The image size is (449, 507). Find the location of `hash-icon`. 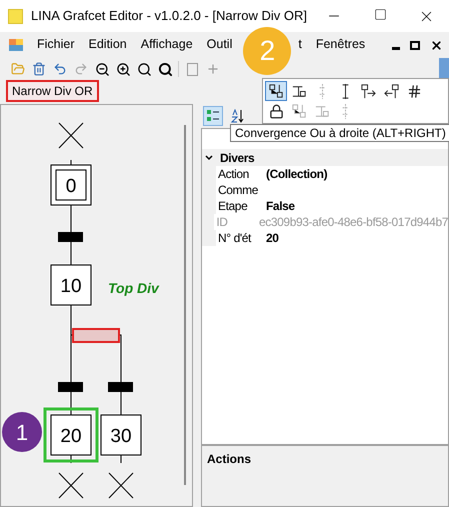

hash-icon is located at coordinates (414, 91).